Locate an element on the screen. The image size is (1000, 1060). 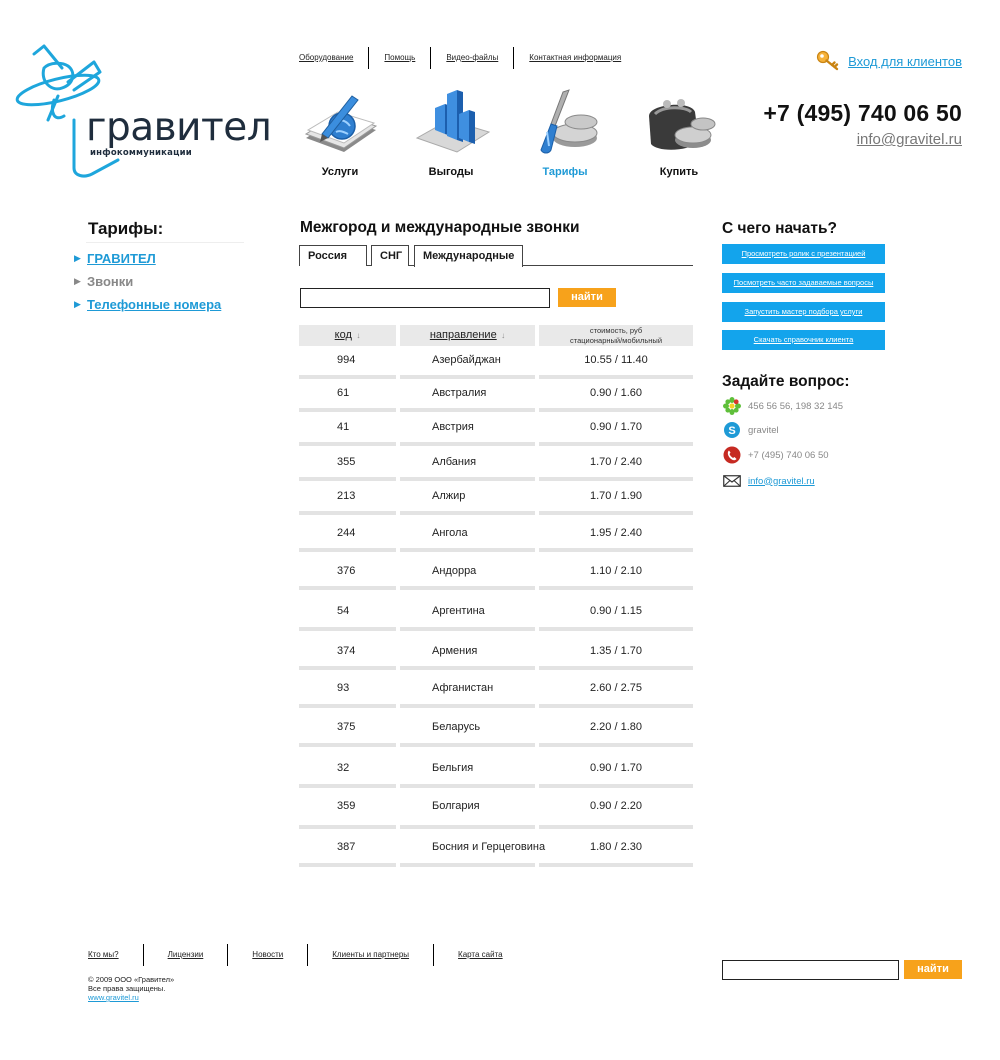
top-link-equipment: Оборудование is located at coordinates (333, 58).